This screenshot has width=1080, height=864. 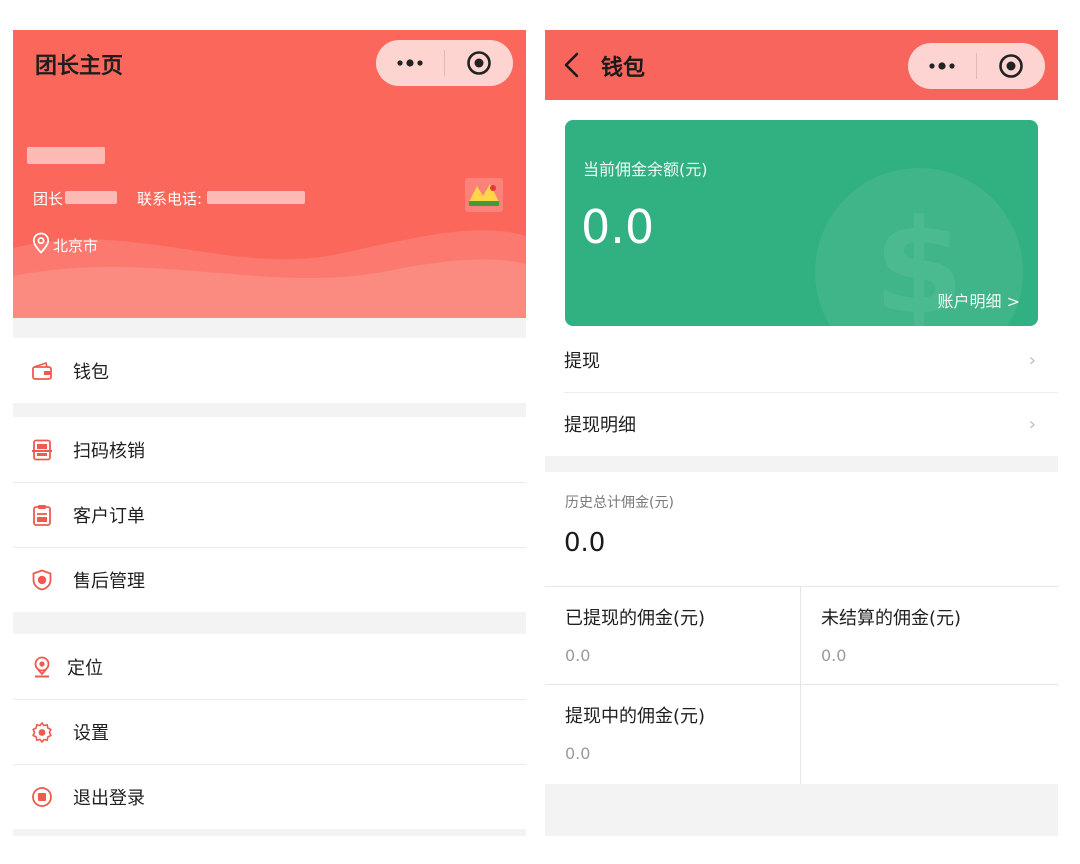 What do you see at coordinates (801, 424) in the screenshot?
I see `withdraw-detail-row: 提现明细 ›` at bounding box center [801, 424].